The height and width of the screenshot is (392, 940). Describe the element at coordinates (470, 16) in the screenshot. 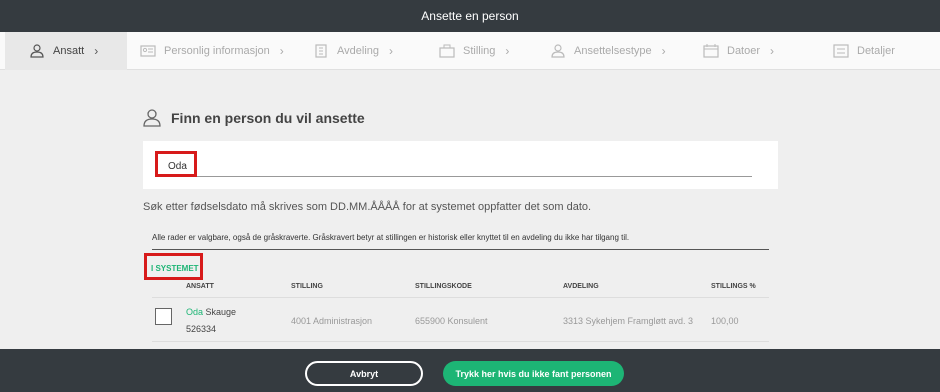

I see `window-title: Ansette en person` at that location.